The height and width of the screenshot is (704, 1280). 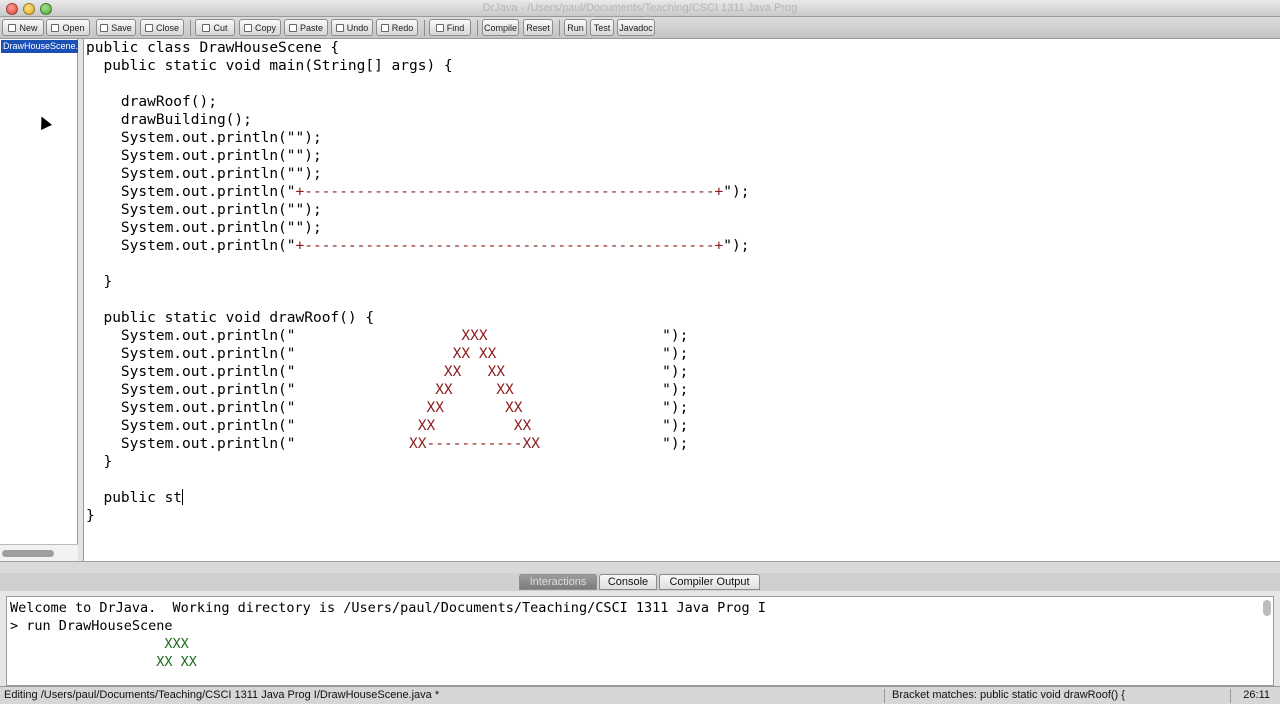 What do you see at coordinates (384, 27) in the screenshot?
I see `redo-icon` at bounding box center [384, 27].